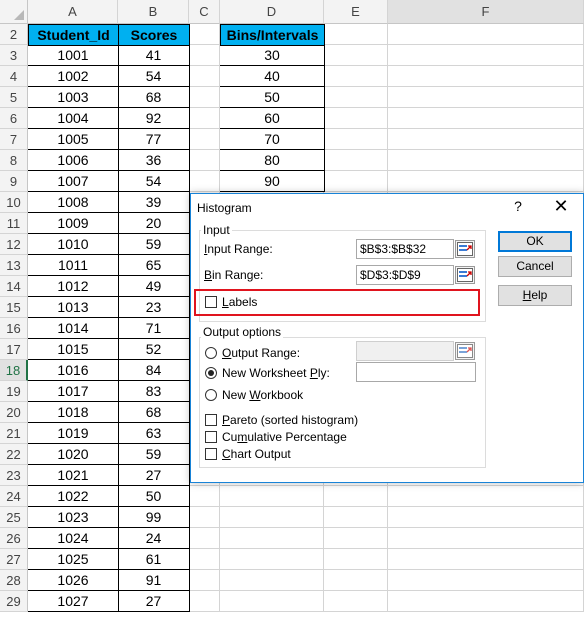 This screenshot has width=584, height=618. Describe the element at coordinates (14, 97) in the screenshot. I see `row-header: 5` at that location.